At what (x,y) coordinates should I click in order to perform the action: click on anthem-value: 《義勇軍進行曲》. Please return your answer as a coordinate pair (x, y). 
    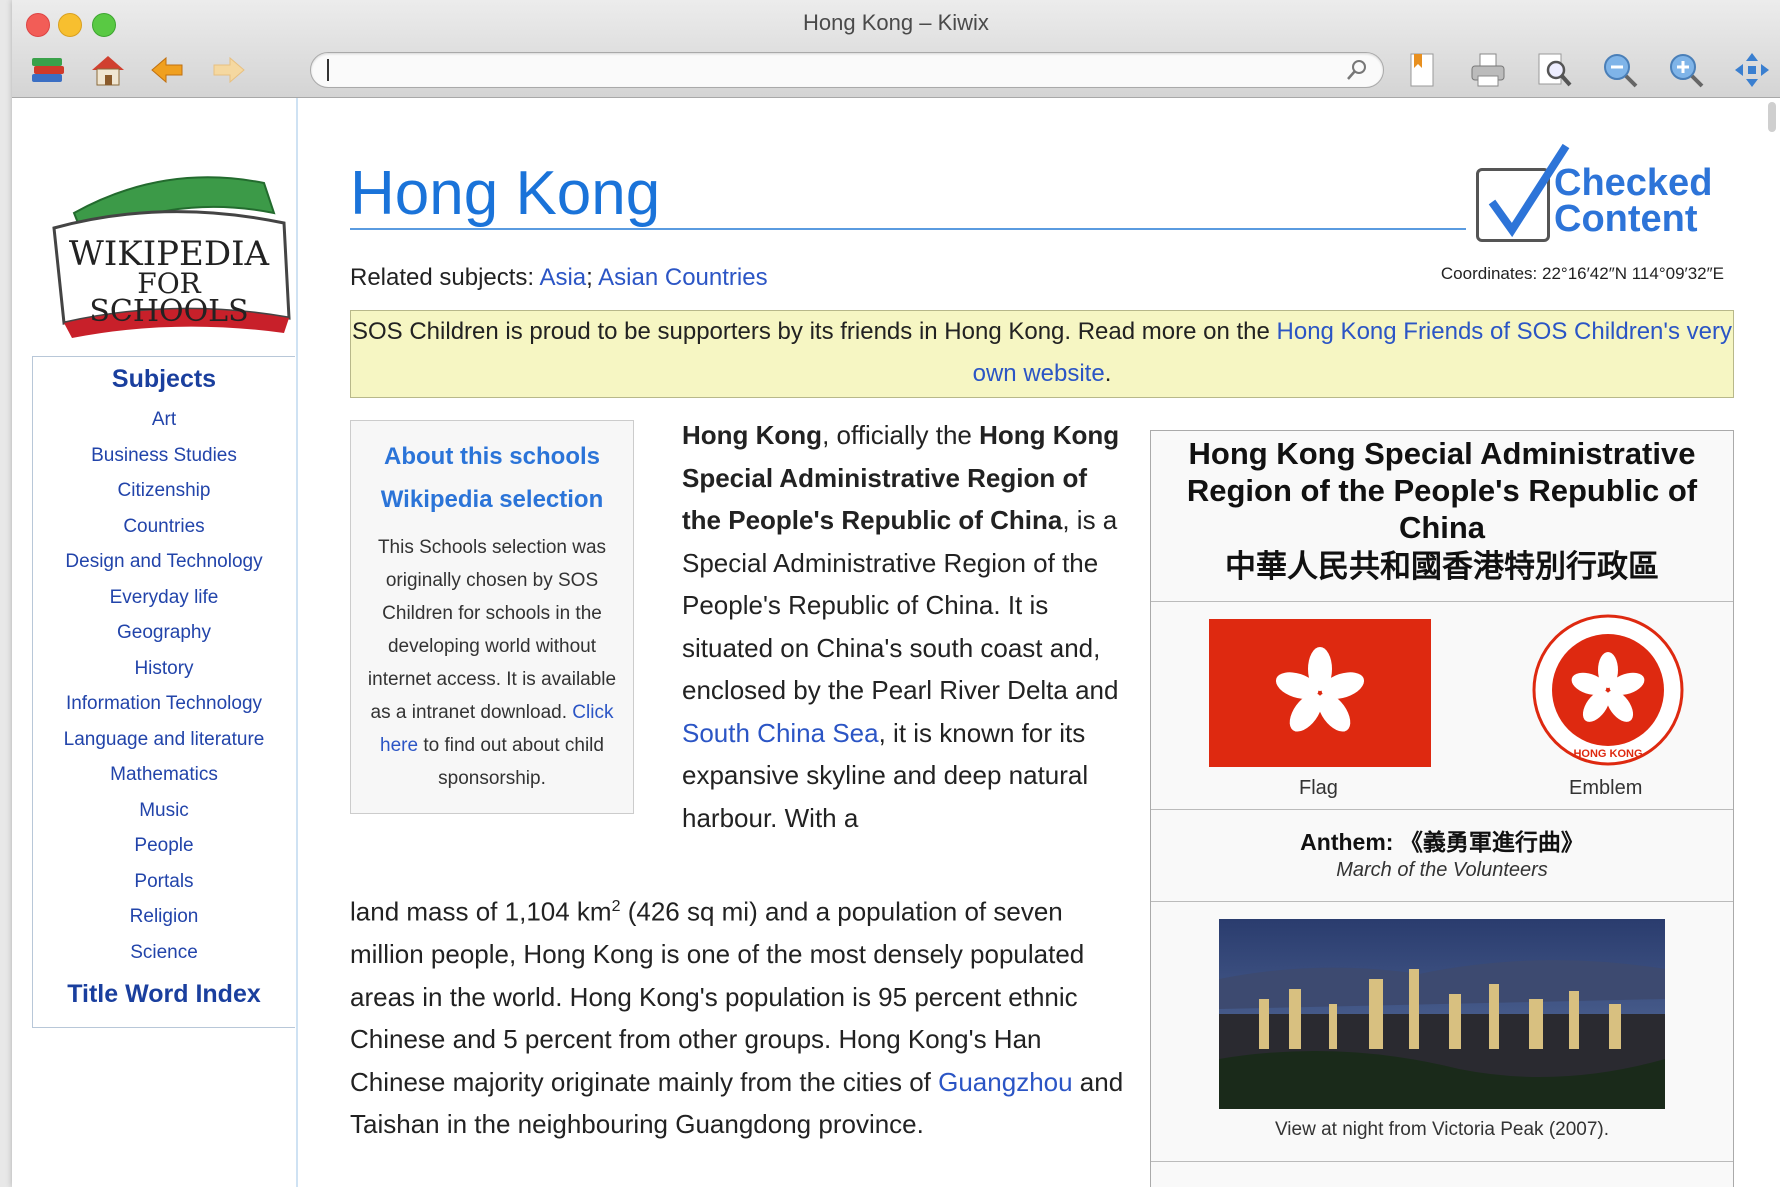
    Looking at the image, I should click on (1491, 842).